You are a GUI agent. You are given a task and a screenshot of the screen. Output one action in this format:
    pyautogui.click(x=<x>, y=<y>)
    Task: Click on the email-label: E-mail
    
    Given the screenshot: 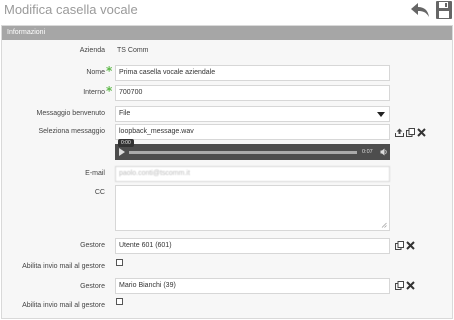 What is the action you would take?
    pyautogui.click(x=95, y=173)
    